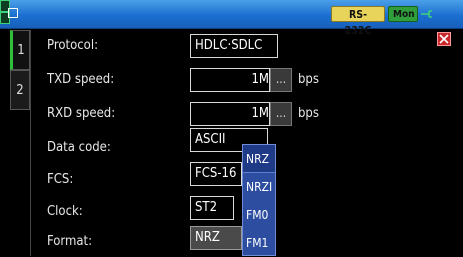  I want to click on interface-badge: RS-232C, so click(358, 21).